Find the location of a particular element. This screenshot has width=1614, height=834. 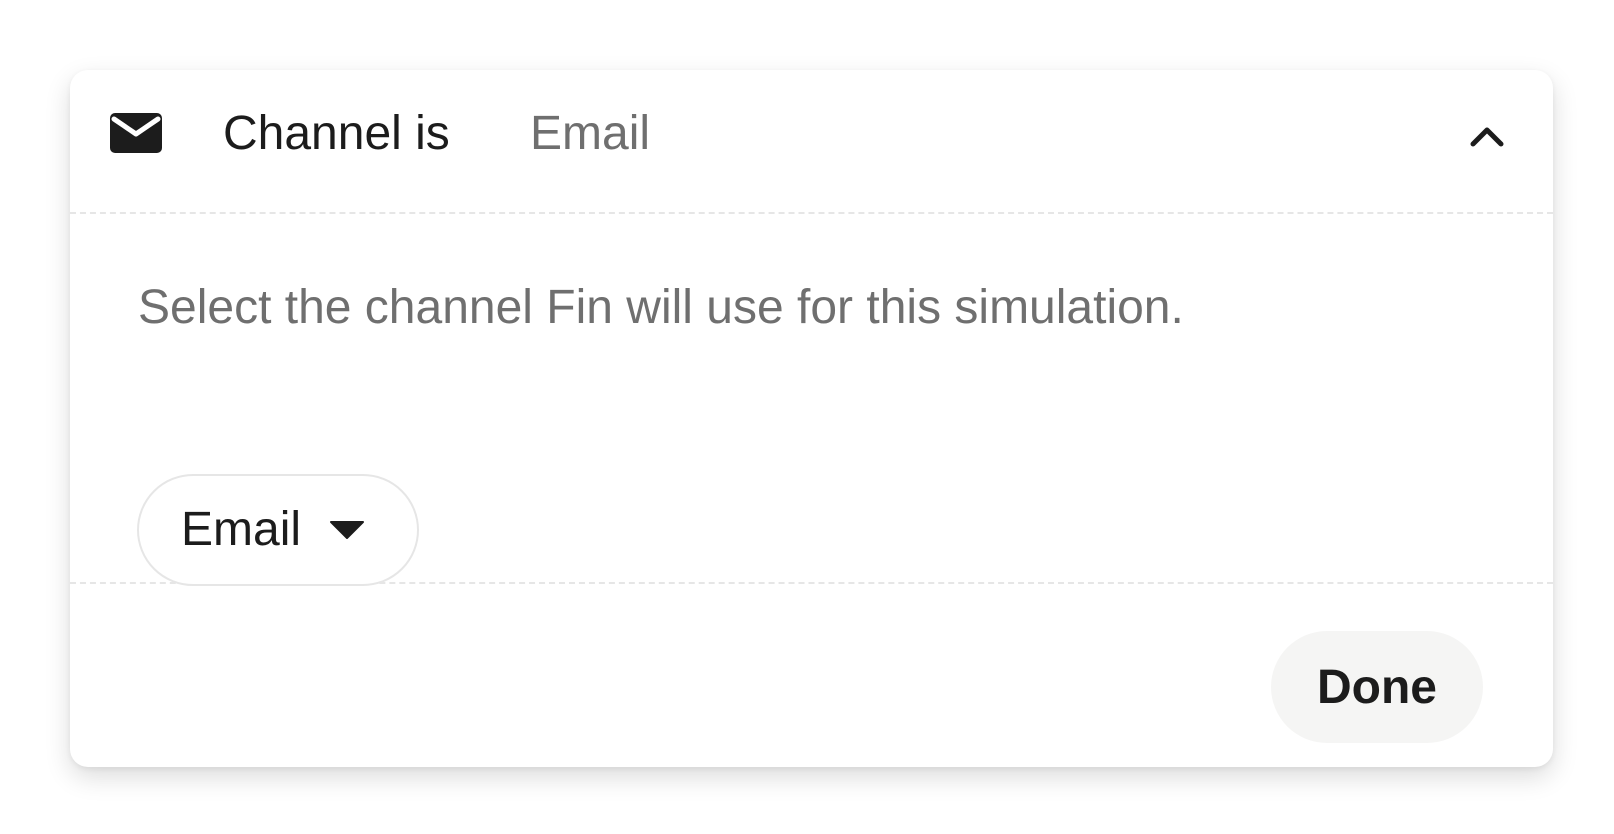

caret-down-icon is located at coordinates (347, 530).